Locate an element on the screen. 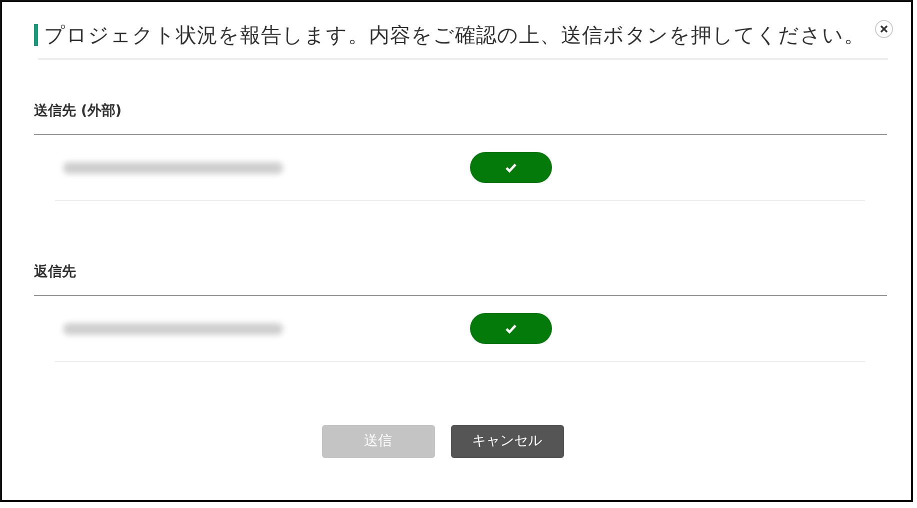 Image resolution: width=917 pixels, height=508 pixels. close-button is located at coordinates (884, 29).